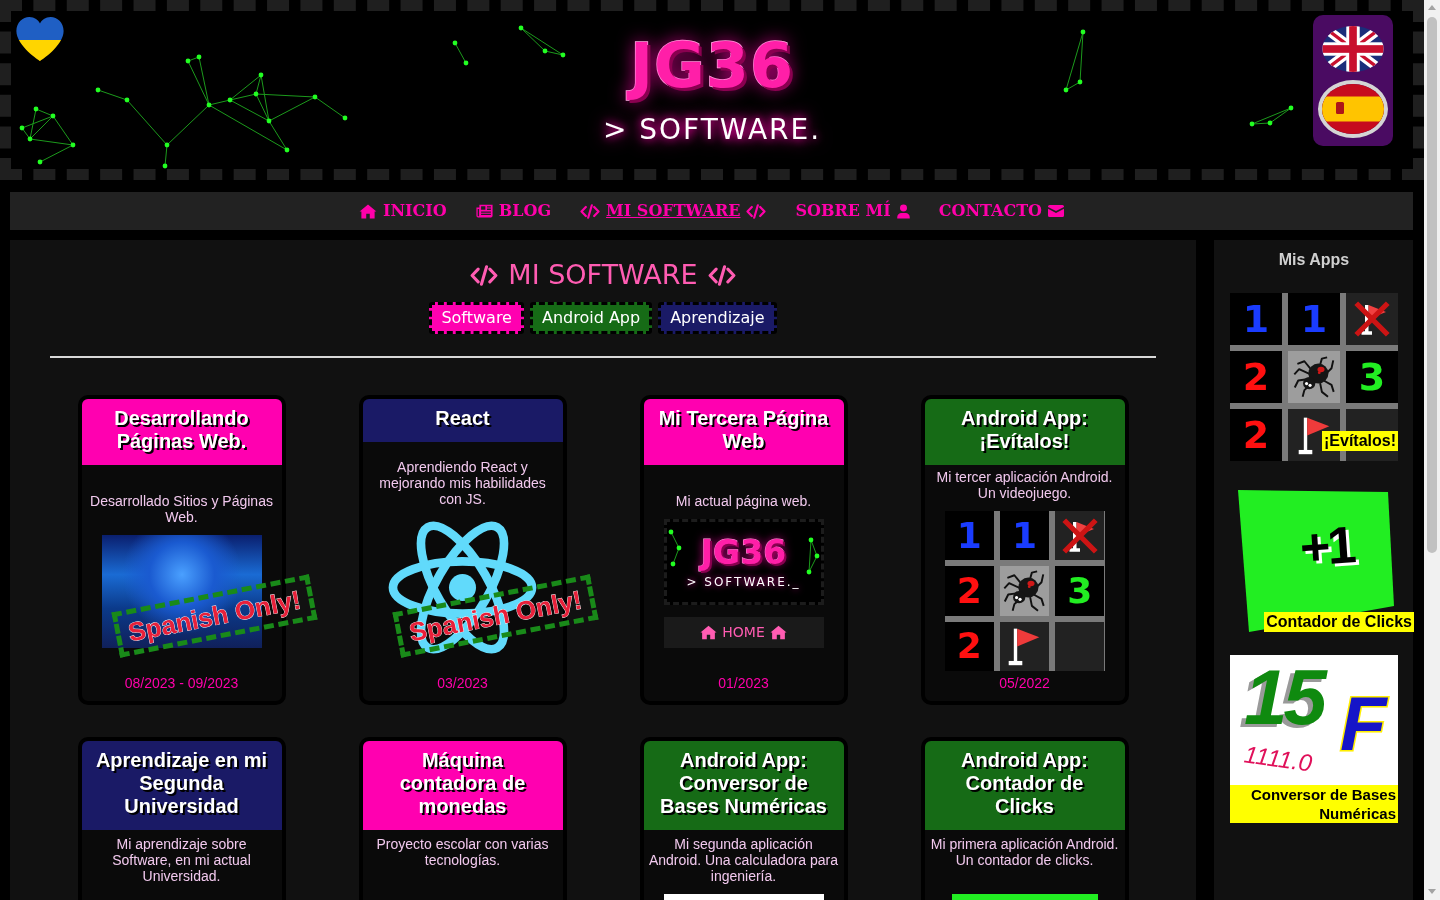  What do you see at coordinates (181, 432) in the screenshot?
I see `card-title: Desarrollando Páginas Web.` at bounding box center [181, 432].